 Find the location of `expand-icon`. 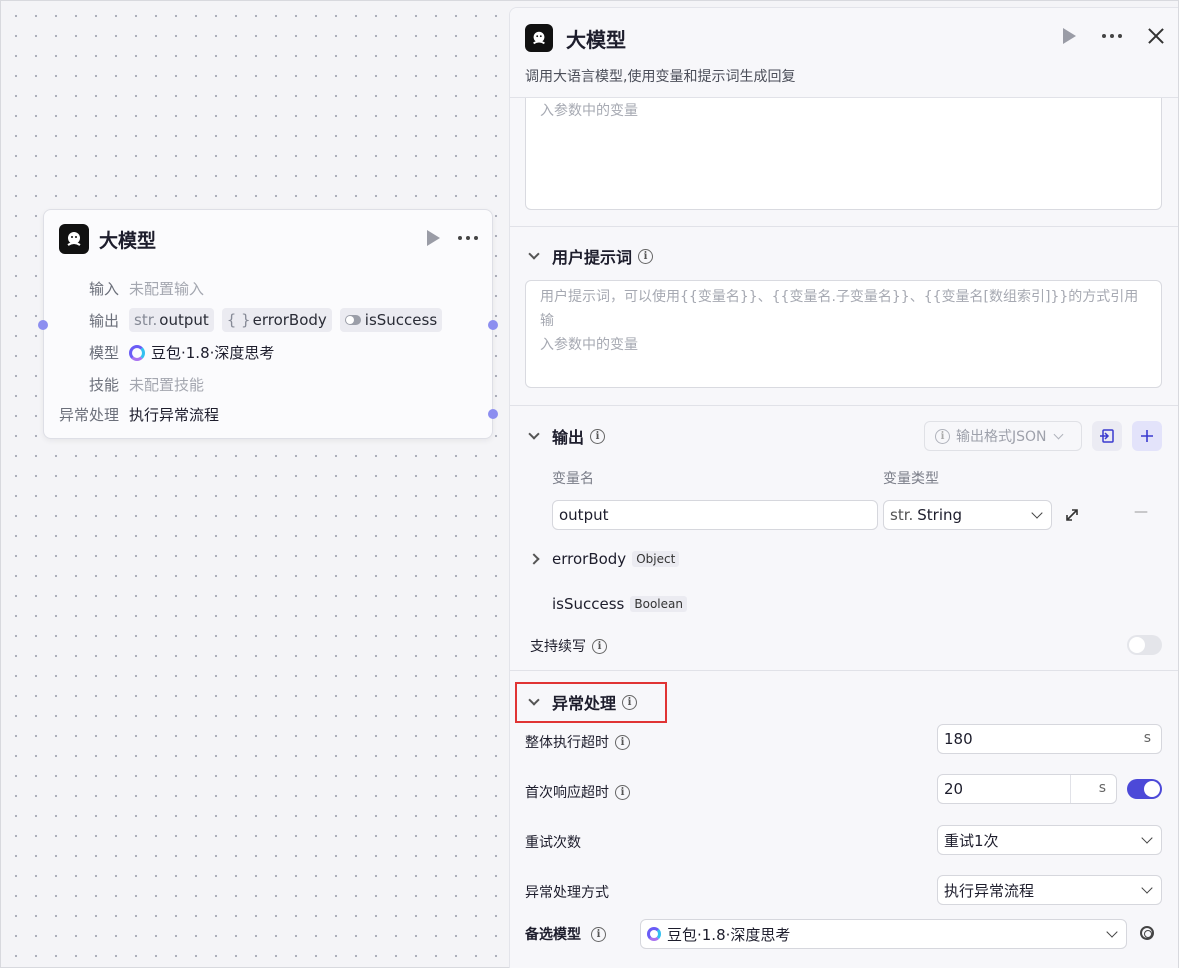

expand-icon is located at coordinates (1072, 517).